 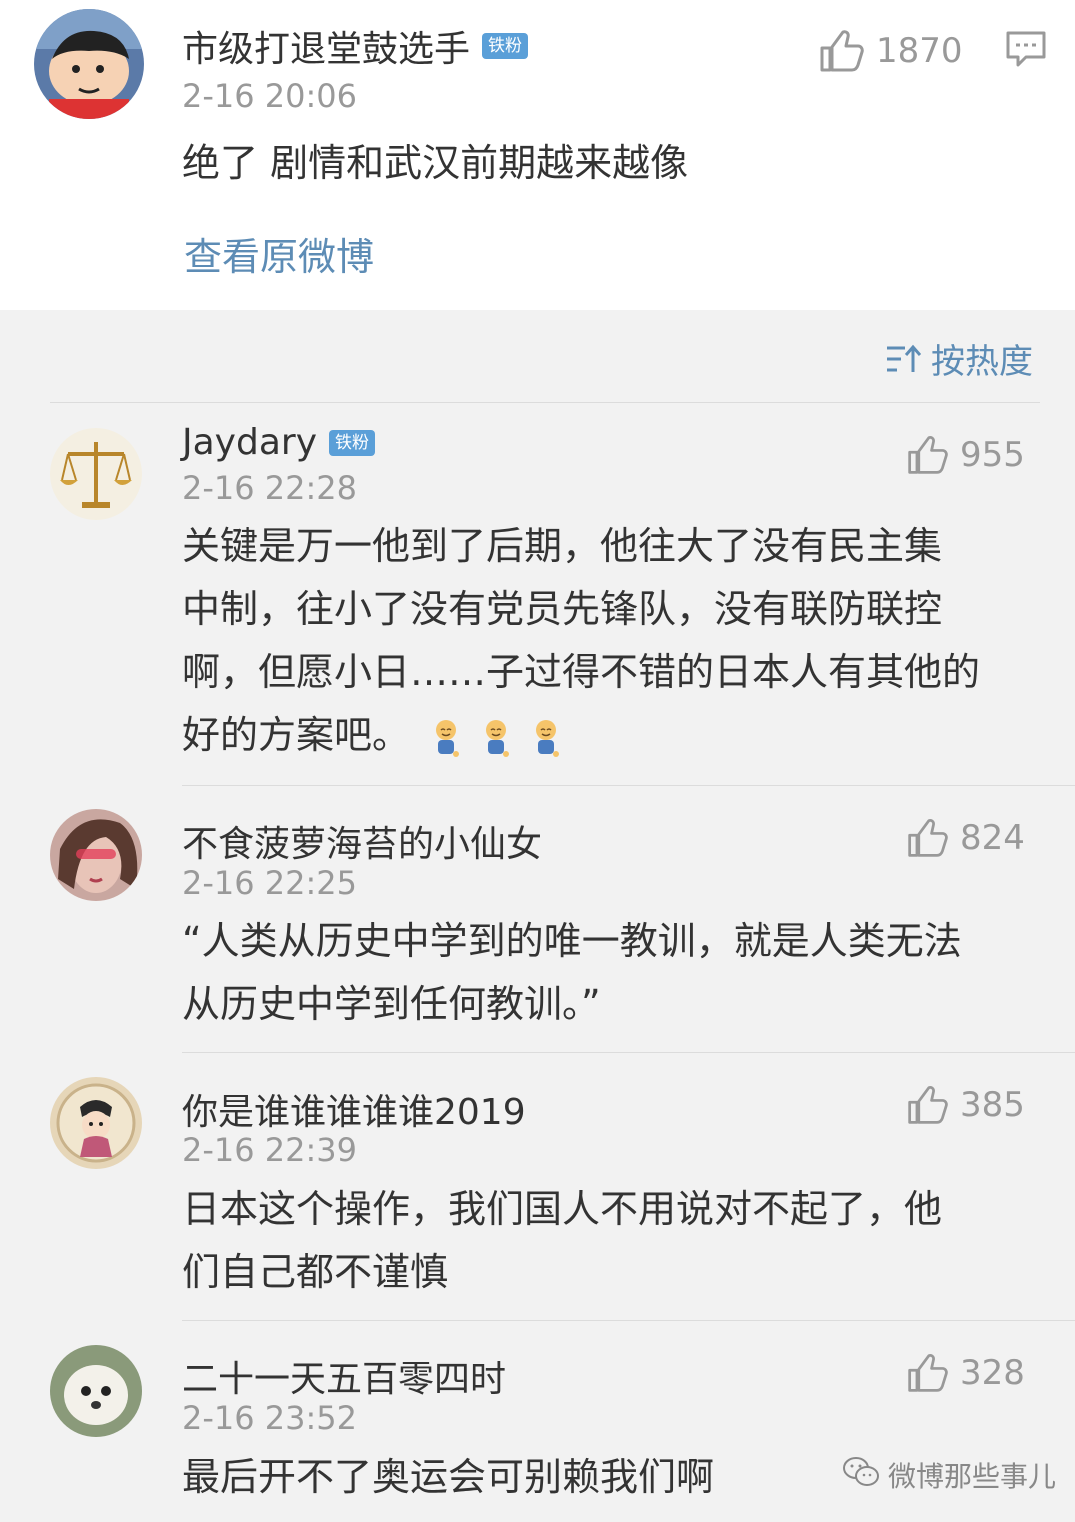 I want to click on sort-by-hot-button: 按热度, so click(x=959, y=358).